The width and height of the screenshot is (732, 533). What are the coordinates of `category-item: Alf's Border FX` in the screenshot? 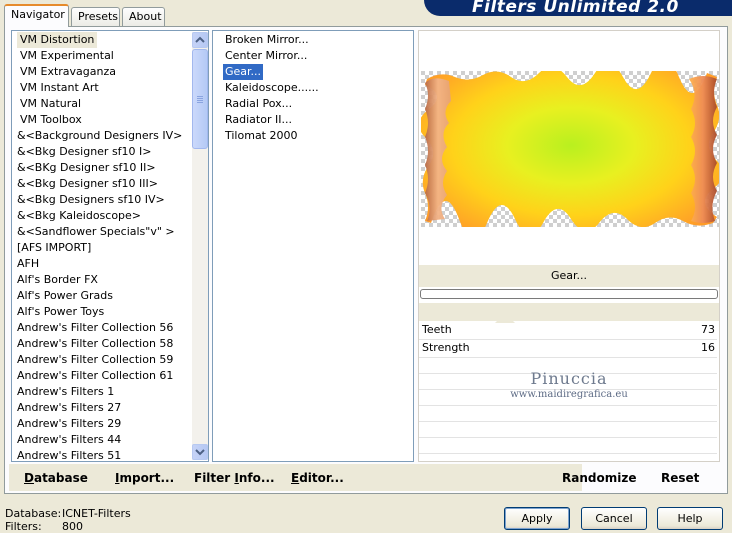 It's located at (57, 280).